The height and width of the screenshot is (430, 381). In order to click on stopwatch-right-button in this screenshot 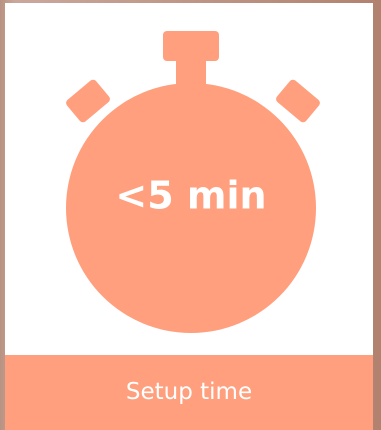, I will do `click(298, 101)`.